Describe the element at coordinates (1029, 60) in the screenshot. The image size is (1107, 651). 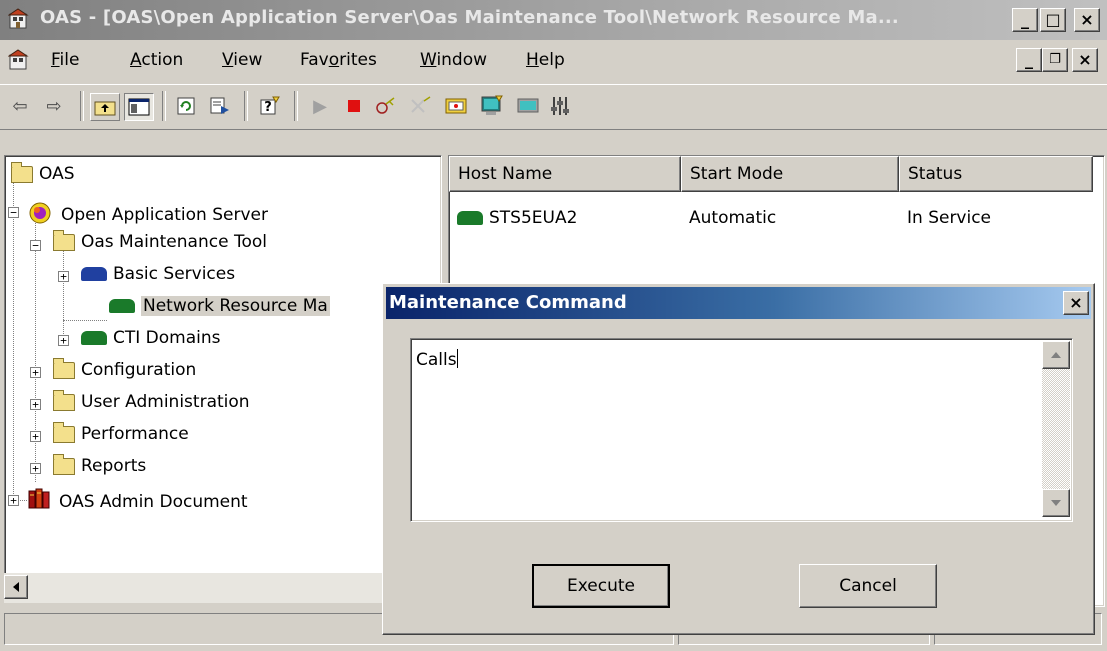
I see `child-minimize-button: _` at that location.